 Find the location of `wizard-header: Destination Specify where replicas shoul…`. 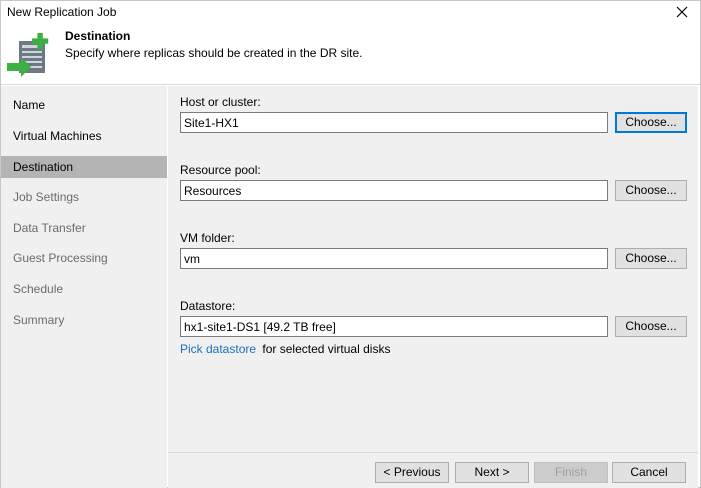

wizard-header: Destination Specify where replicas shoul… is located at coordinates (350, 54).